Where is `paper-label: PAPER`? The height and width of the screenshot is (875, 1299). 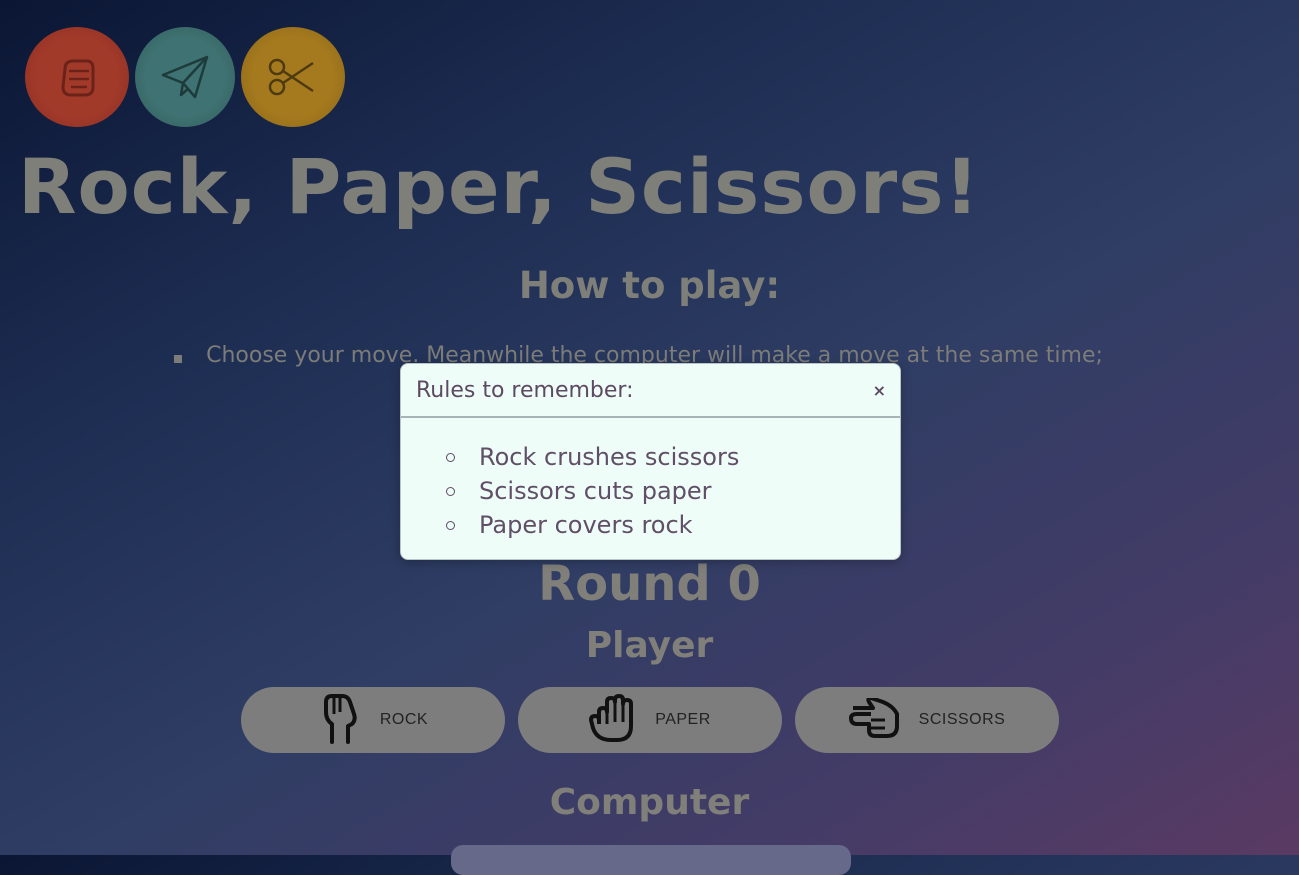 paper-label: PAPER is located at coordinates (683, 719).